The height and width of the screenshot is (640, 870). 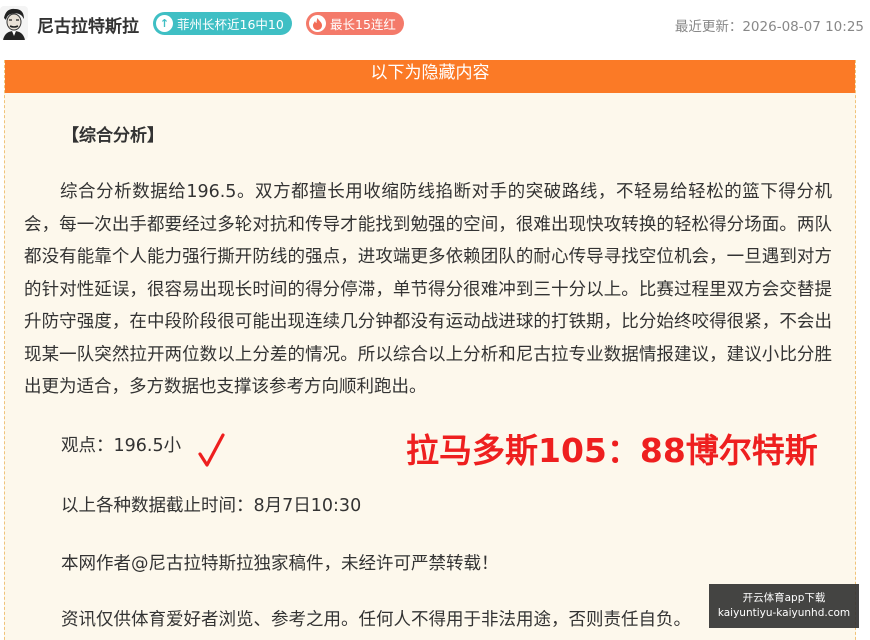 What do you see at coordinates (14, 23) in the screenshot?
I see `author-avatar` at bounding box center [14, 23].